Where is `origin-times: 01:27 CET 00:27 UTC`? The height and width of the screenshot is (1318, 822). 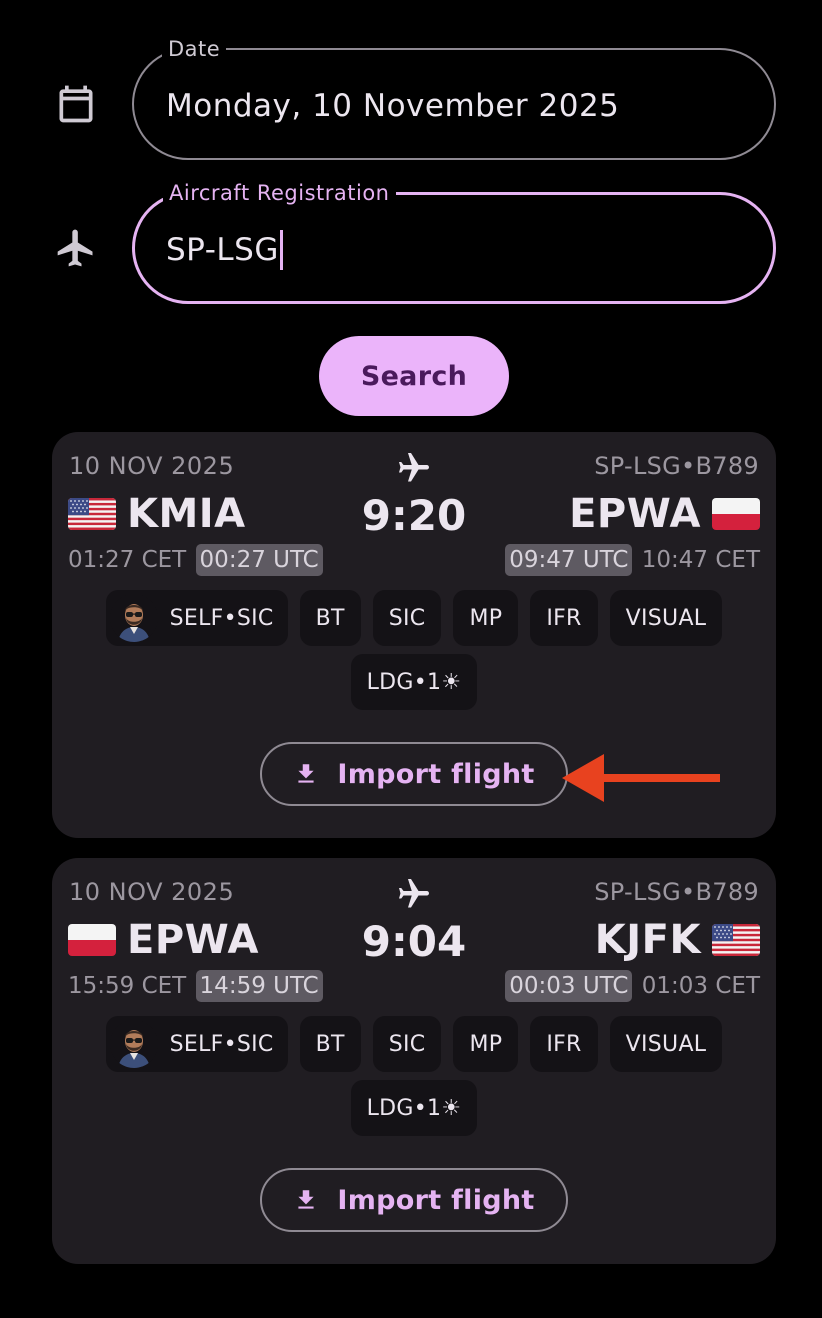
origin-times: 01:27 CET 00:27 UTC is located at coordinates (196, 560).